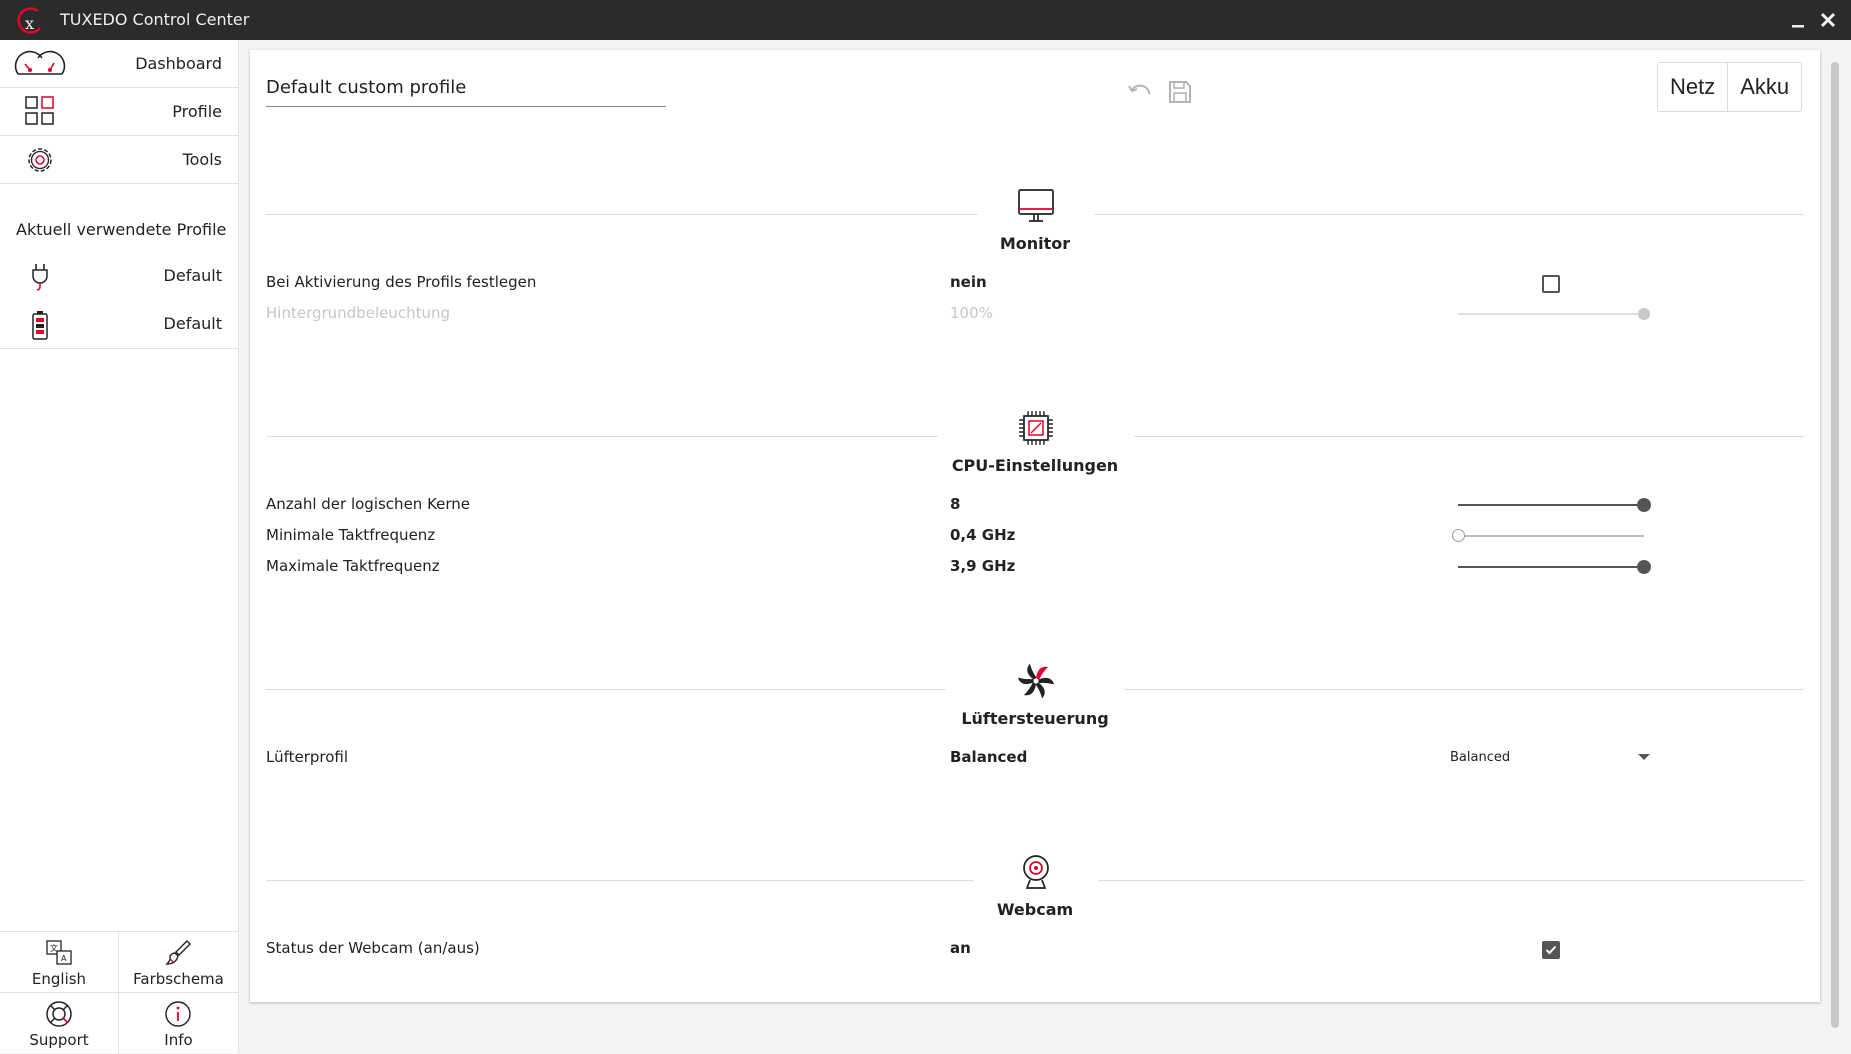 This screenshot has height=1054, width=1851. Describe the element at coordinates (307, 757) in the screenshot. I see `setting-label: Lüfterprofil` at that location.